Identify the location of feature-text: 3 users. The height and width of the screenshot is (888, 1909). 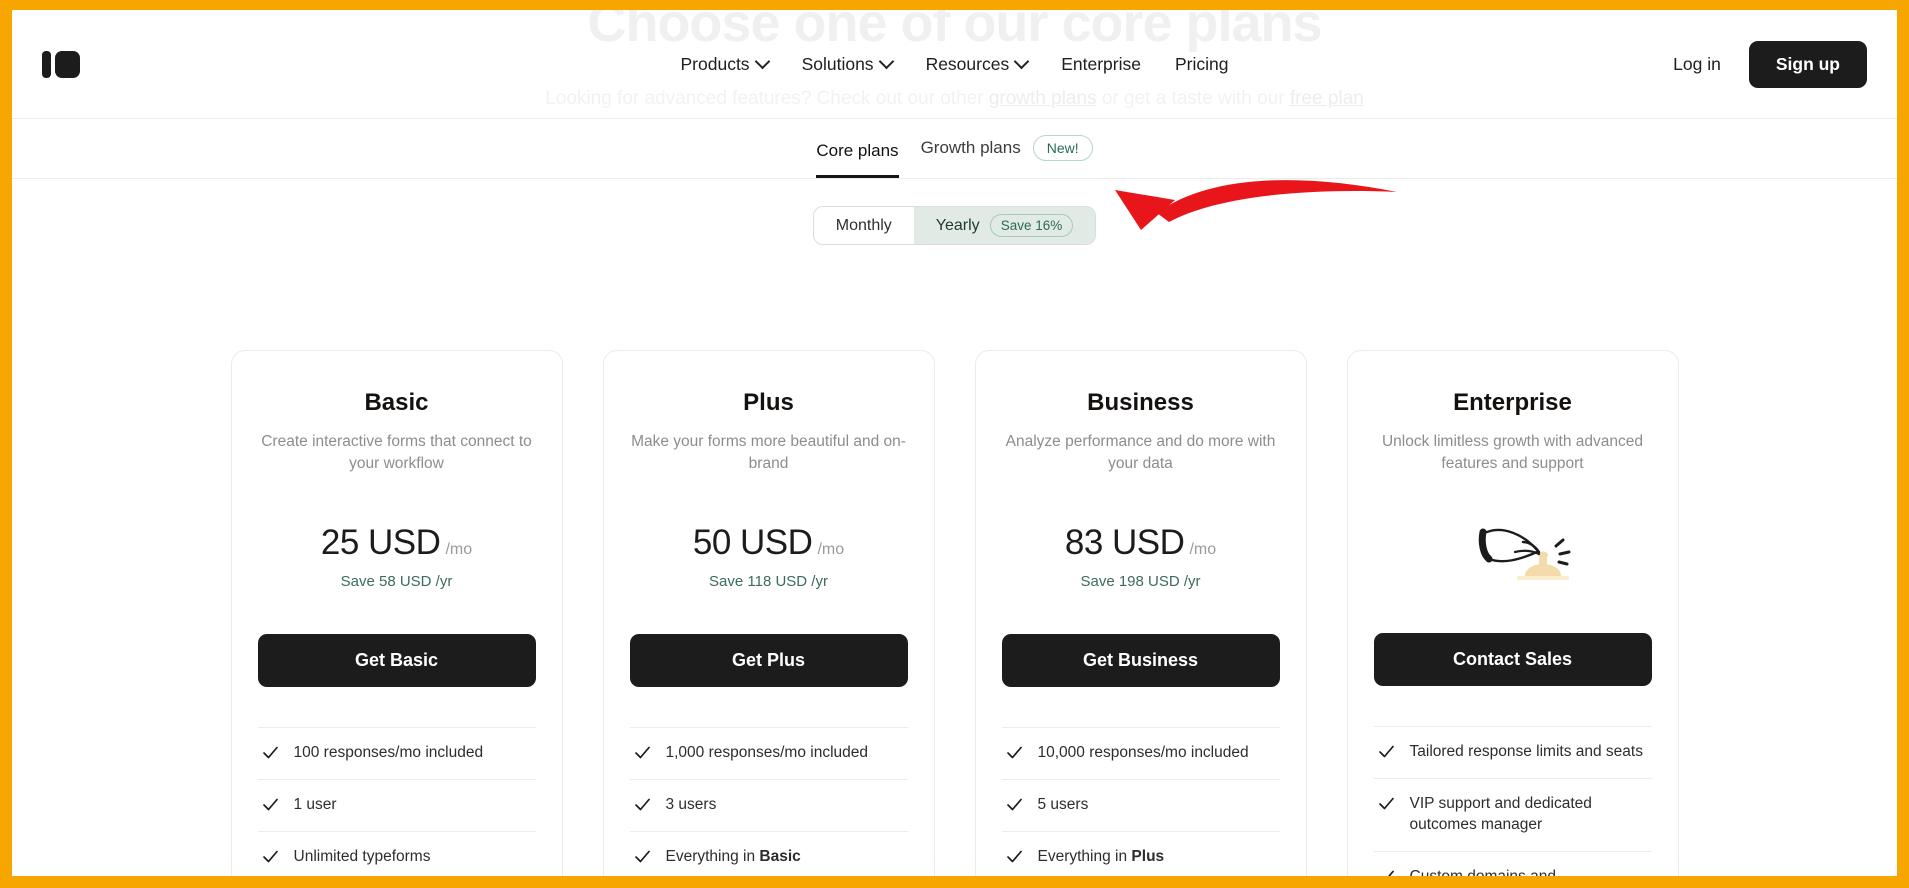
(691, 804).